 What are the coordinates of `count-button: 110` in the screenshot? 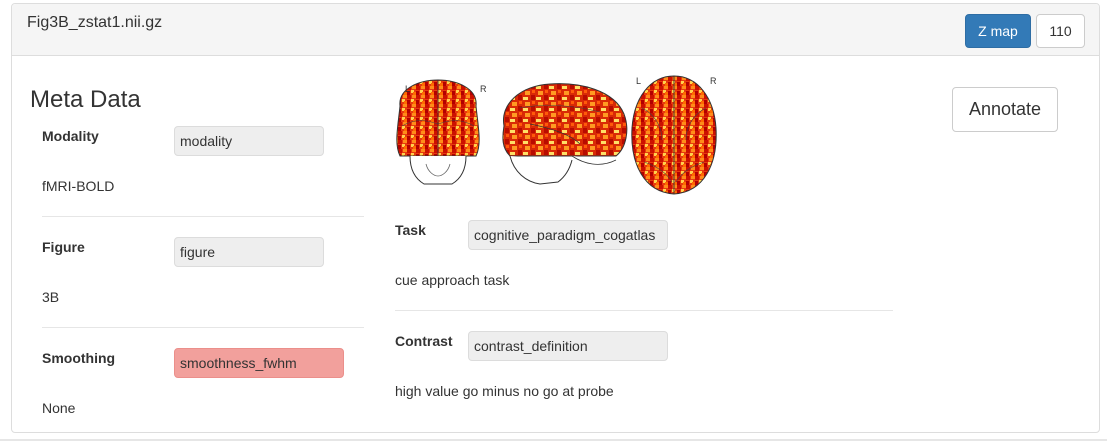 It's located at (1060, 31).